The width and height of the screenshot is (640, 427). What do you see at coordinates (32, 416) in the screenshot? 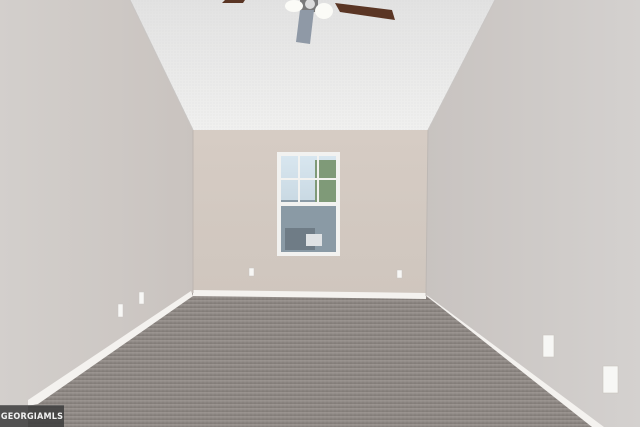
I see `georgiamls-watermark: GEORGIAMLS` at bounding box center [32, 416].